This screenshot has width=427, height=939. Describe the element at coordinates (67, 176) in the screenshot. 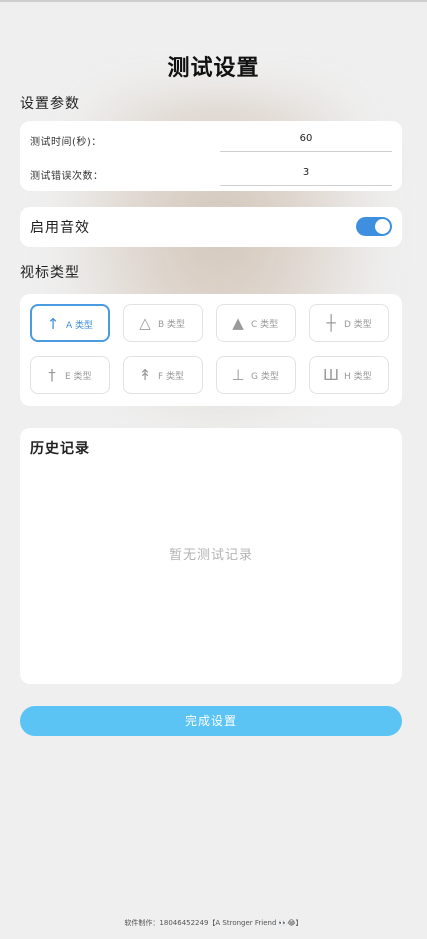

I see `error-count-label: 测试错误次数：` at that location.